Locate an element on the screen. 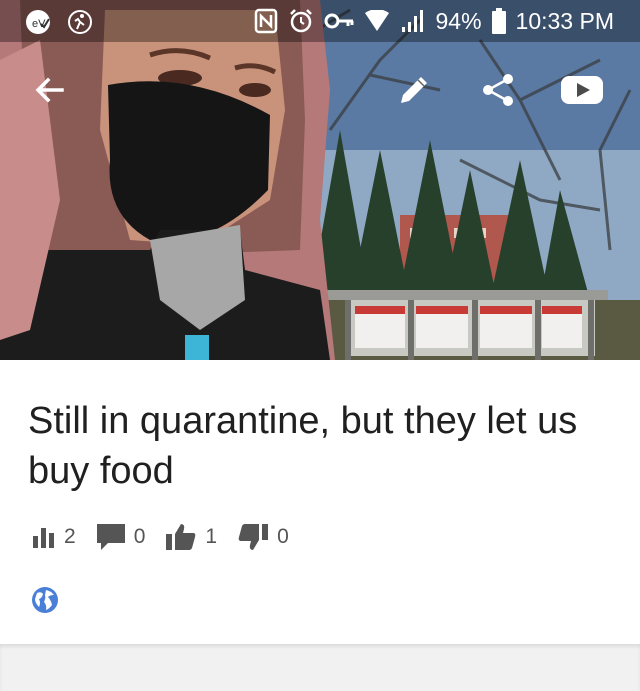 The width and height of the screenshot is (640, 691). post-stats: 2 0 1 0 is located at coordinates (170, 537).